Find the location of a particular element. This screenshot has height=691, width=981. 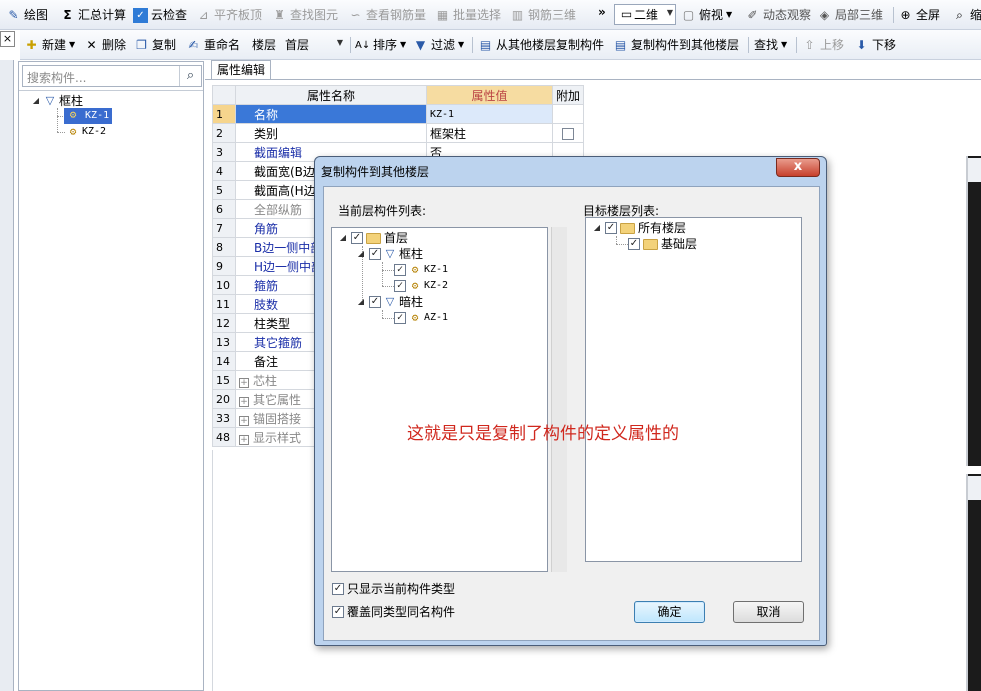

divider is located at coordinates (111, 90).